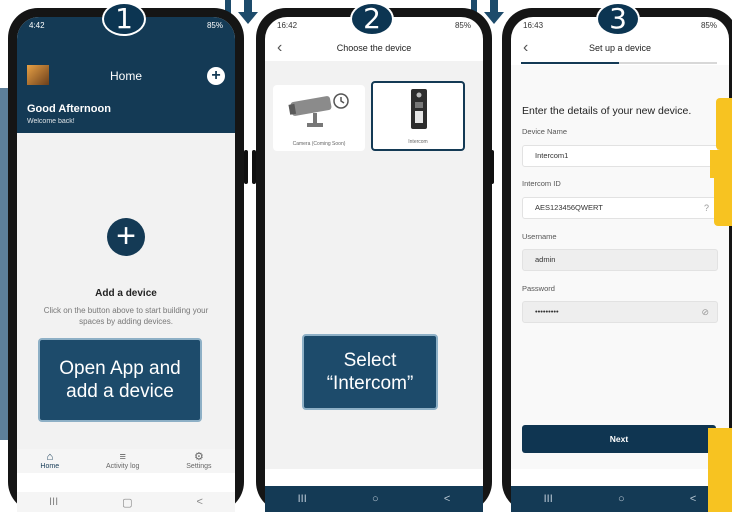 Image resolution: width=732 pixels, height=512 pixels. What do you see at coordinates (125, 76) in the screenshot?
I see `page-title: Home` at bounding box center [125, 76].